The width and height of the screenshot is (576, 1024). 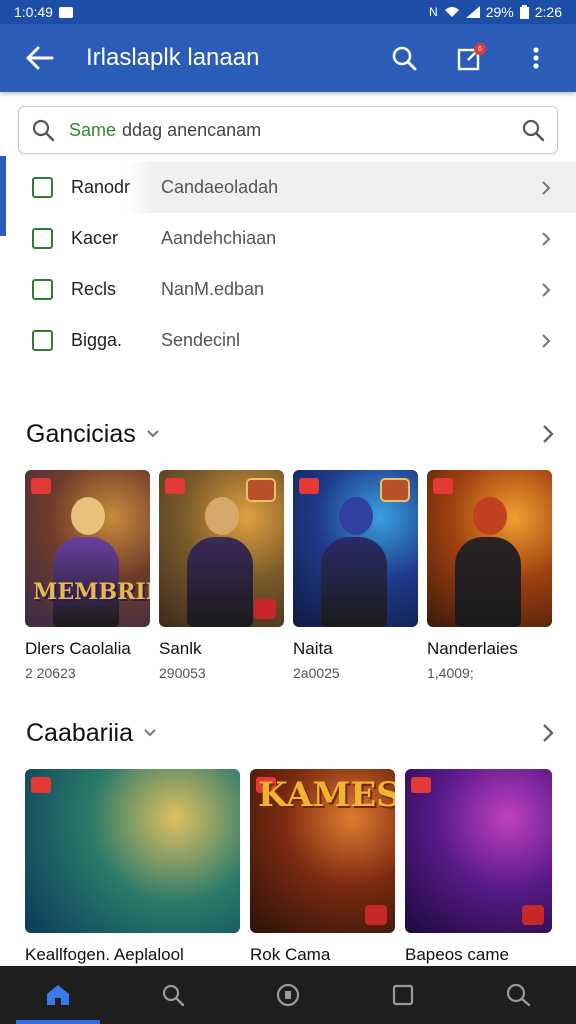 I want to click on arrow-left-icon, so click(x=40, y=58).